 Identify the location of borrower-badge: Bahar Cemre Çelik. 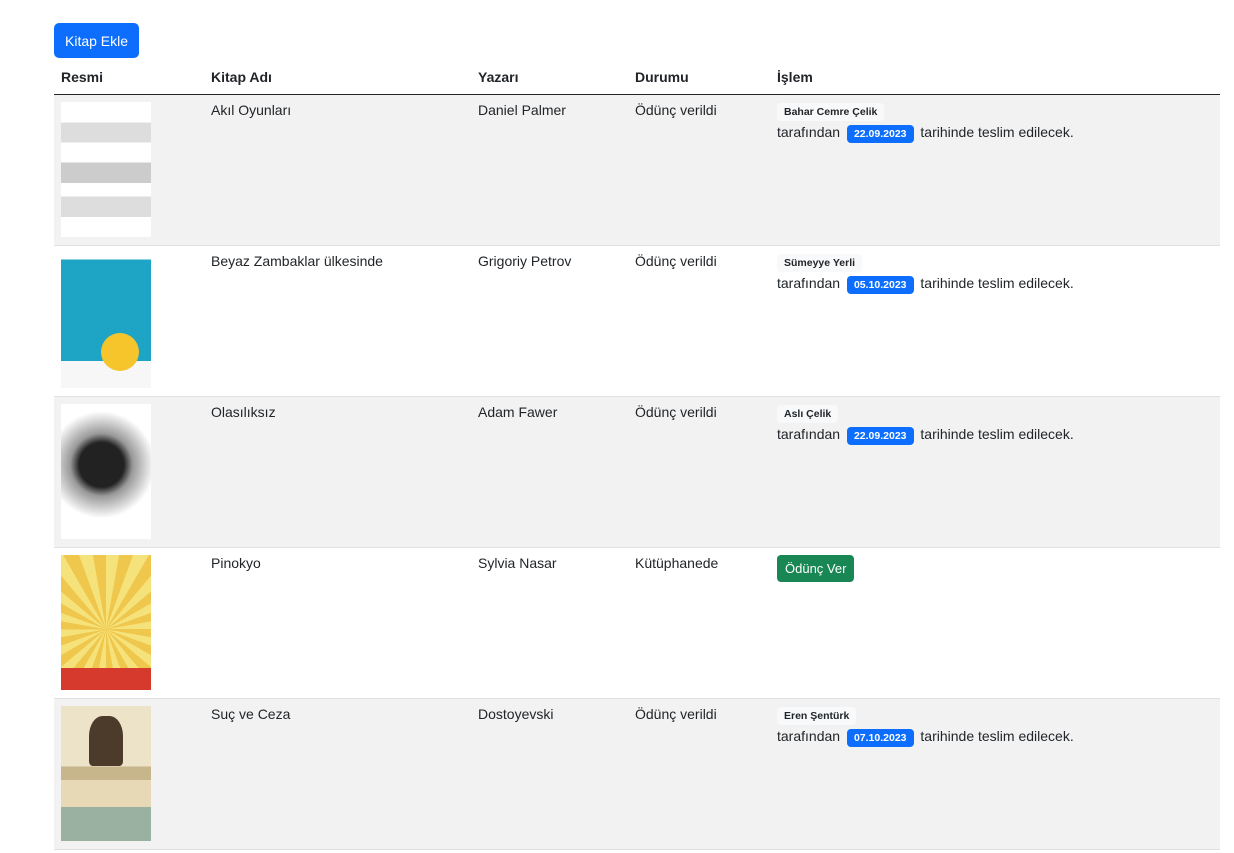
(831, 112).